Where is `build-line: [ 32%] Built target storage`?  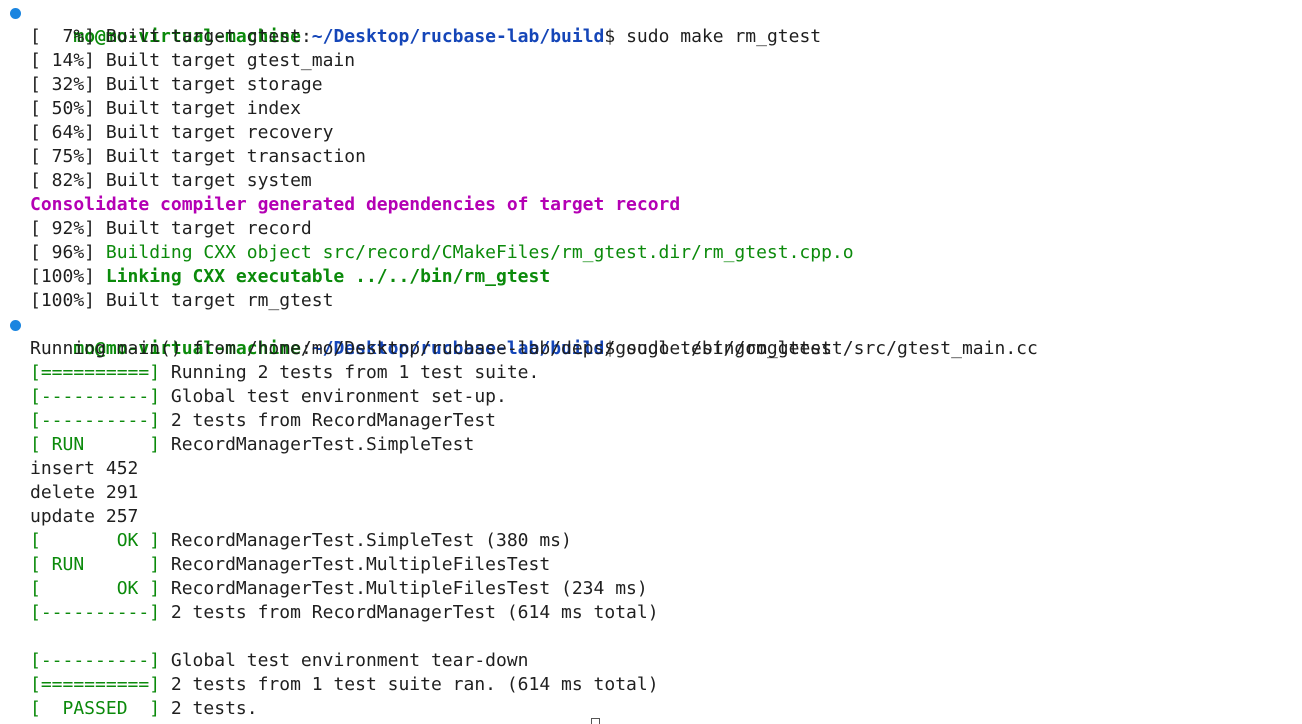 build-line: [ 32%] Built target storage is located at coordinates (176, 84).